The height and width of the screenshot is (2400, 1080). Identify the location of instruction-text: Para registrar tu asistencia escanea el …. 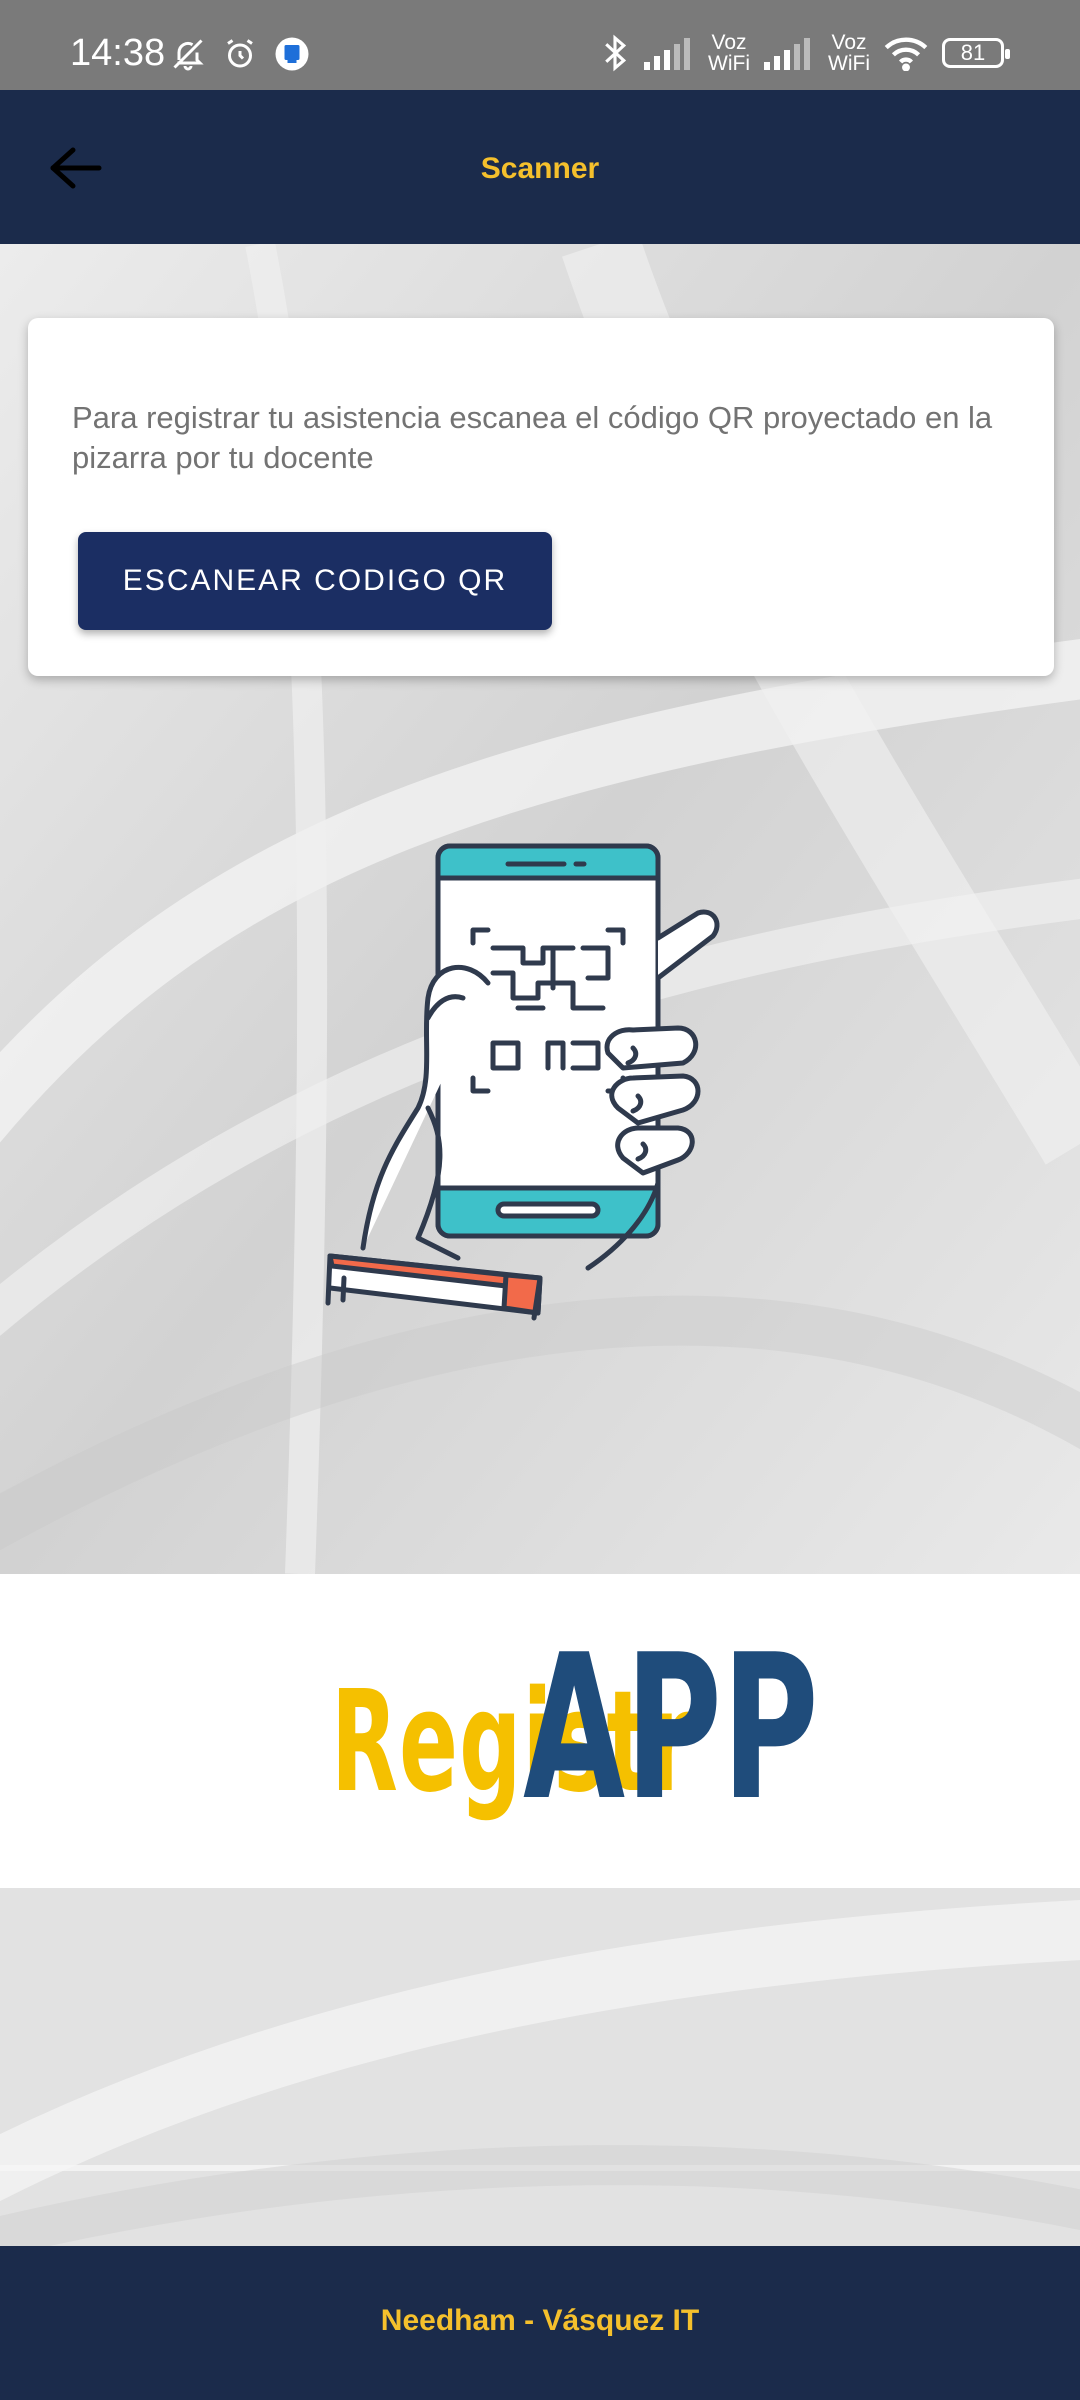
(532, 437).